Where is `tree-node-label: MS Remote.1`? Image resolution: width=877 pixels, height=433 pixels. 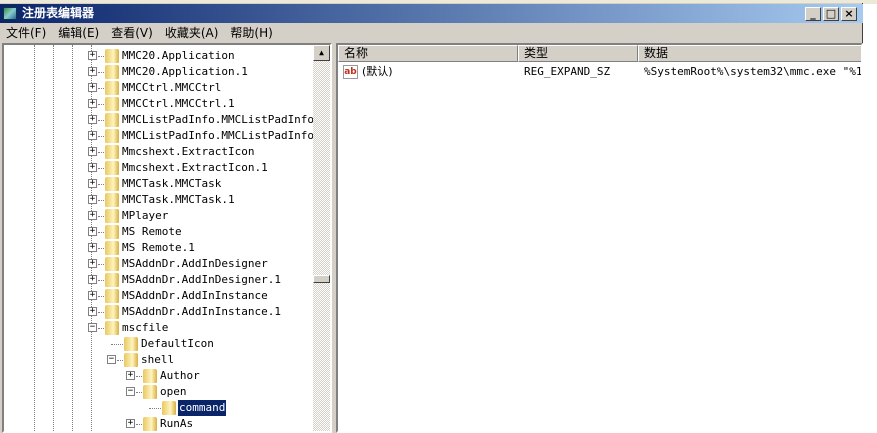
tree-node-label: MS Remote.1 is located at coordinates (158, 247).